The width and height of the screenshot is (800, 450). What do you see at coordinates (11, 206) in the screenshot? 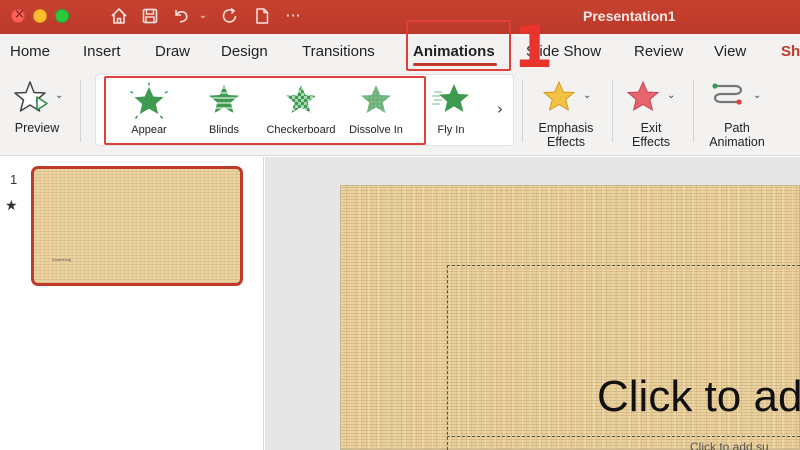
I see `animation-marker-icon: ★` at bounding box center [11, 206].